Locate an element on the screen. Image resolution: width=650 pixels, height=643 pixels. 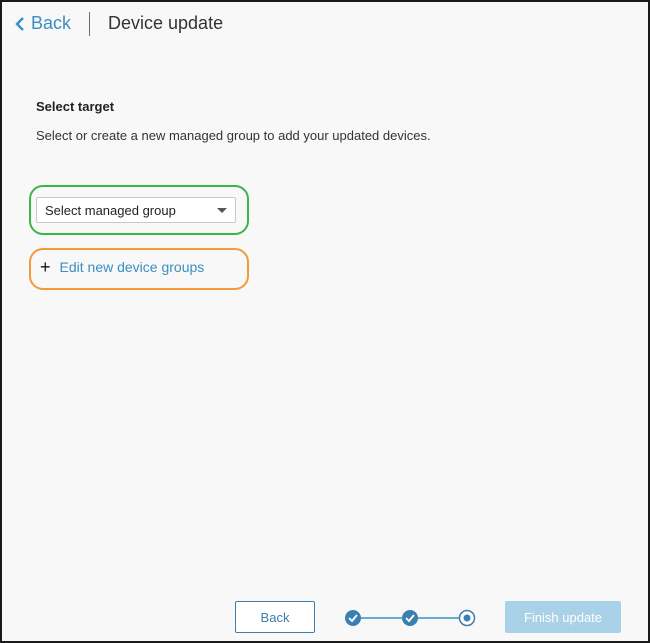
chevron-left-icon is located at coordinates (19, 23).